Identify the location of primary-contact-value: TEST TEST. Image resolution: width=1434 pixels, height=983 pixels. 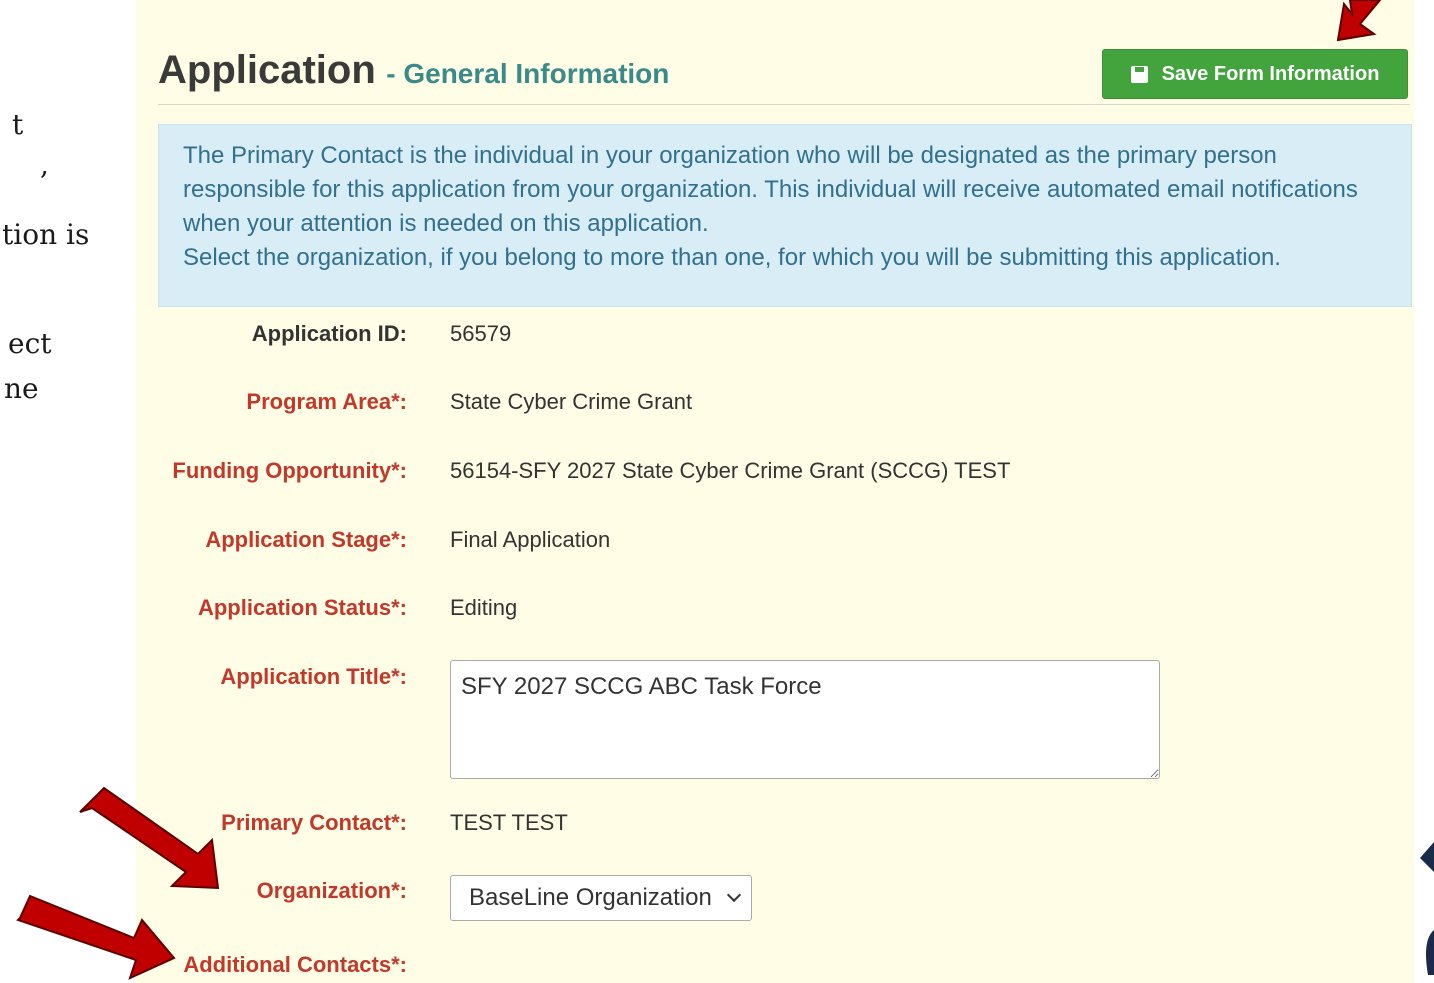
(509, 822).